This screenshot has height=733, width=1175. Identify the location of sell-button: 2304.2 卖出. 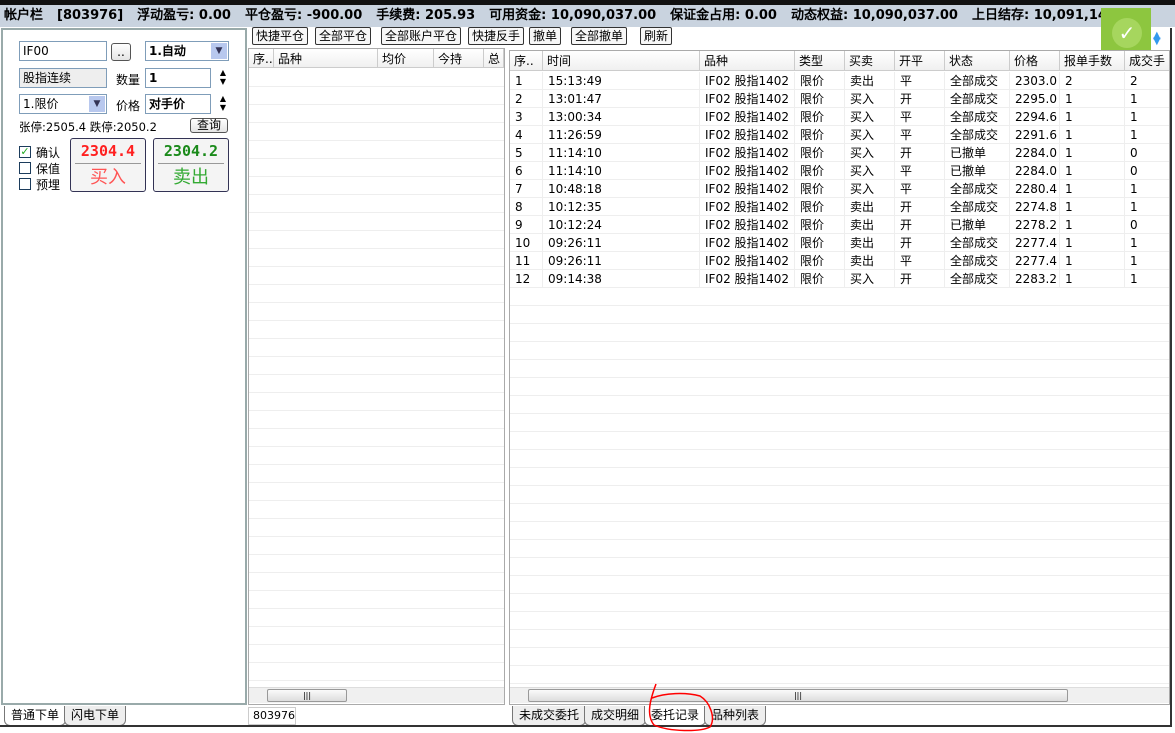
(191, 165).